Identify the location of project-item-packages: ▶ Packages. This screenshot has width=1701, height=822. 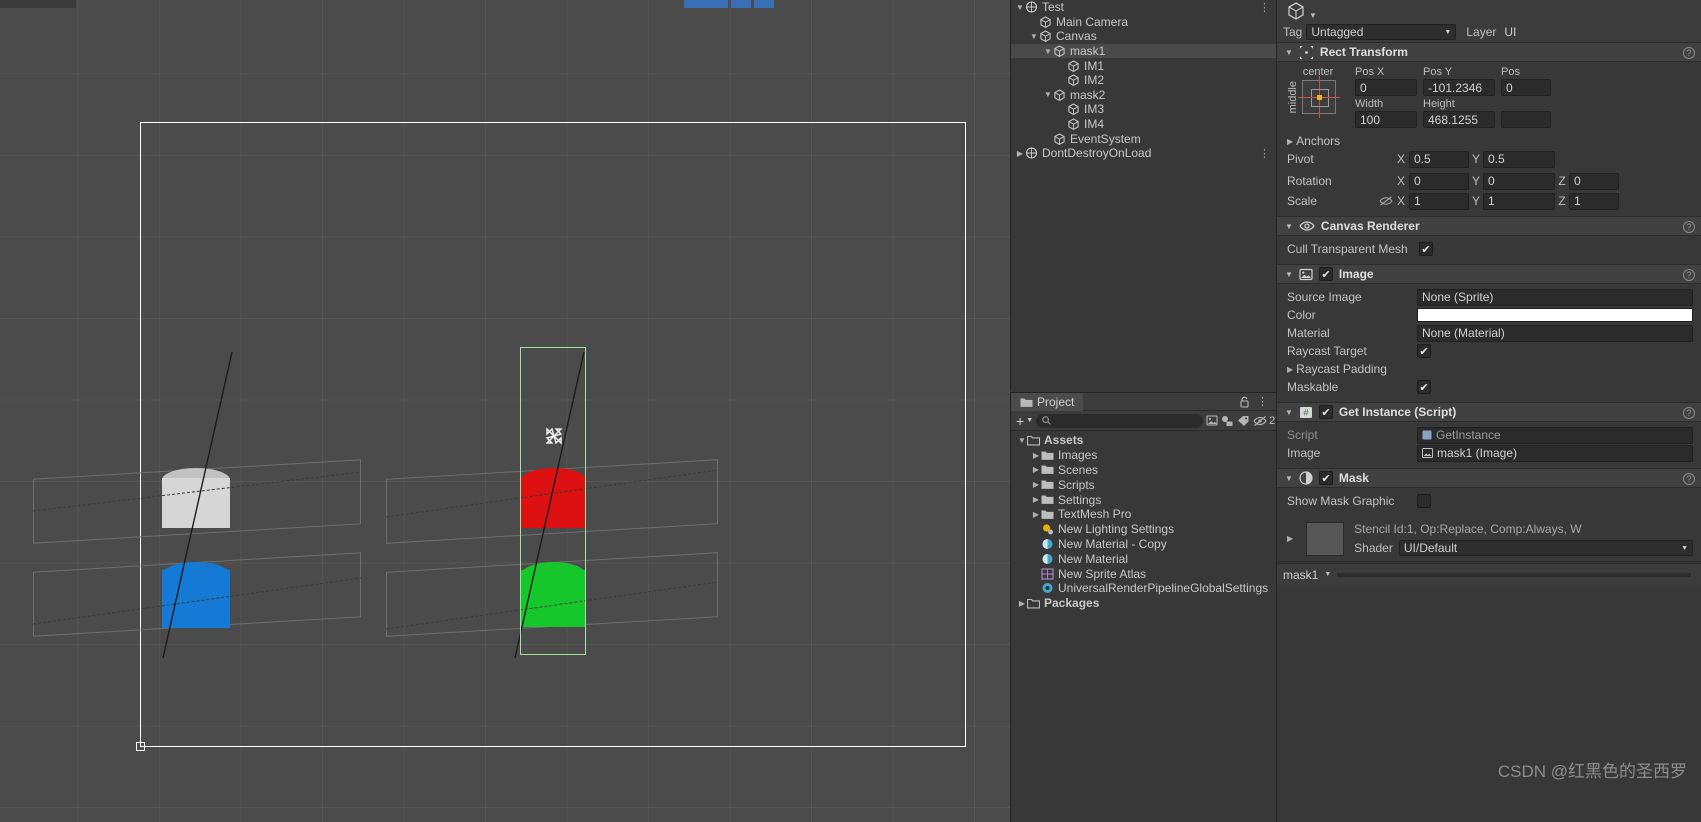
(1143, 603).